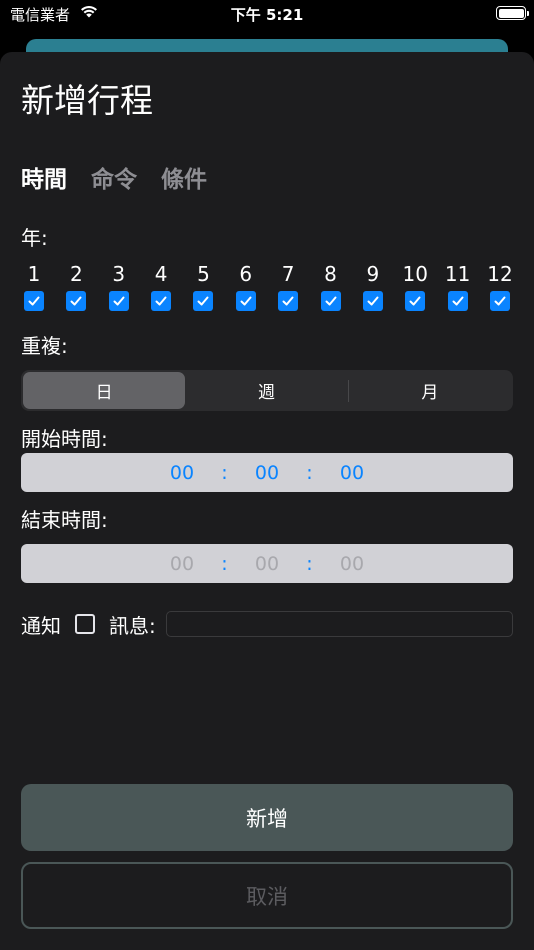 This screenshot has width=534, height=950. Describe the element at coordinates (500, 274) in the screenshot. I see `month-number: 12` at that location.